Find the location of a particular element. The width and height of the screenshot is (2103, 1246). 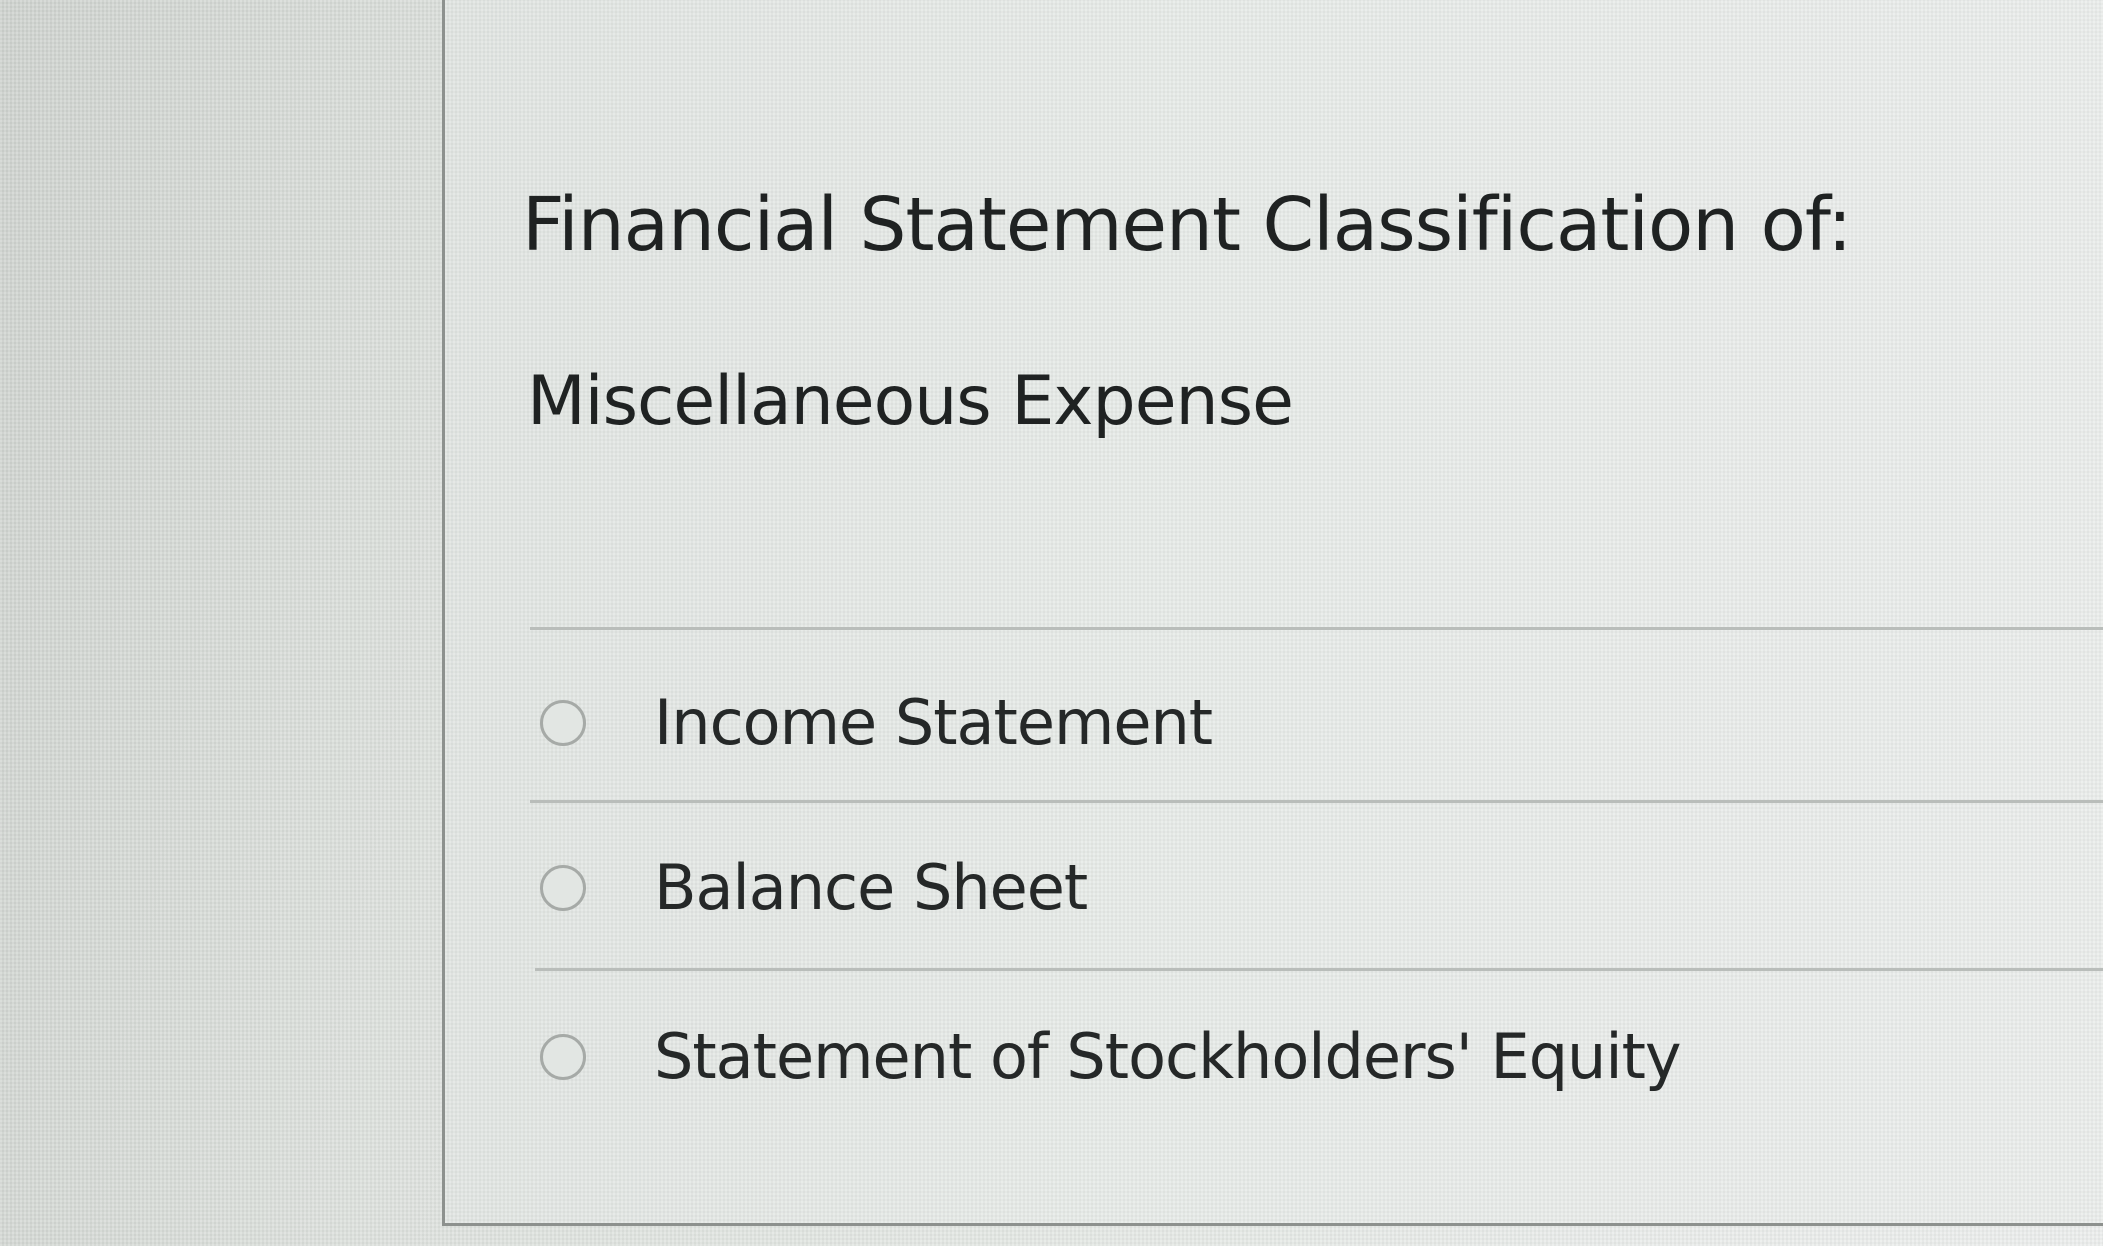

choice-label-balance-sheet: Balance Sheet is located at coordinates (871, 887).